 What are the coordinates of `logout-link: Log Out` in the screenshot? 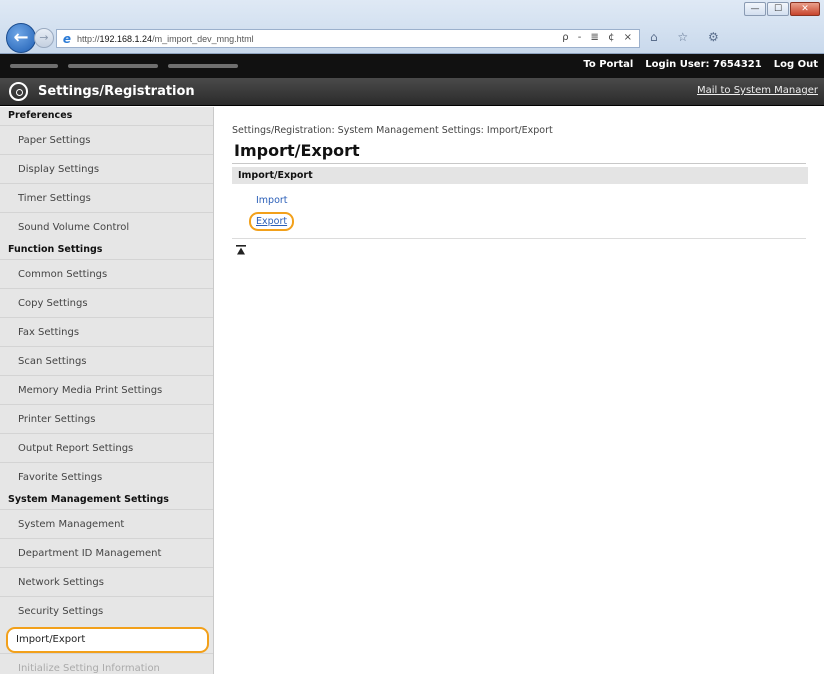 It's located at (796, 64).